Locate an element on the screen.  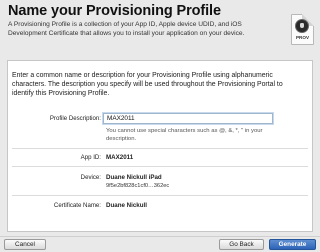
device-label: Device: is located at coordinates (90, 177).